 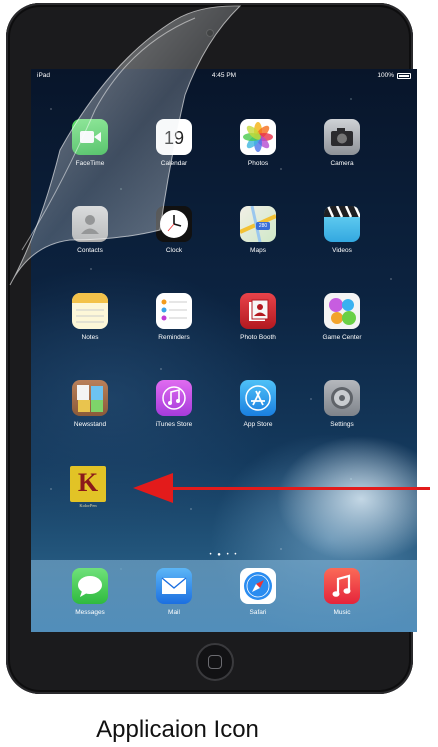 I want to click on maps-icon: 280, so click(x=258, y=224).